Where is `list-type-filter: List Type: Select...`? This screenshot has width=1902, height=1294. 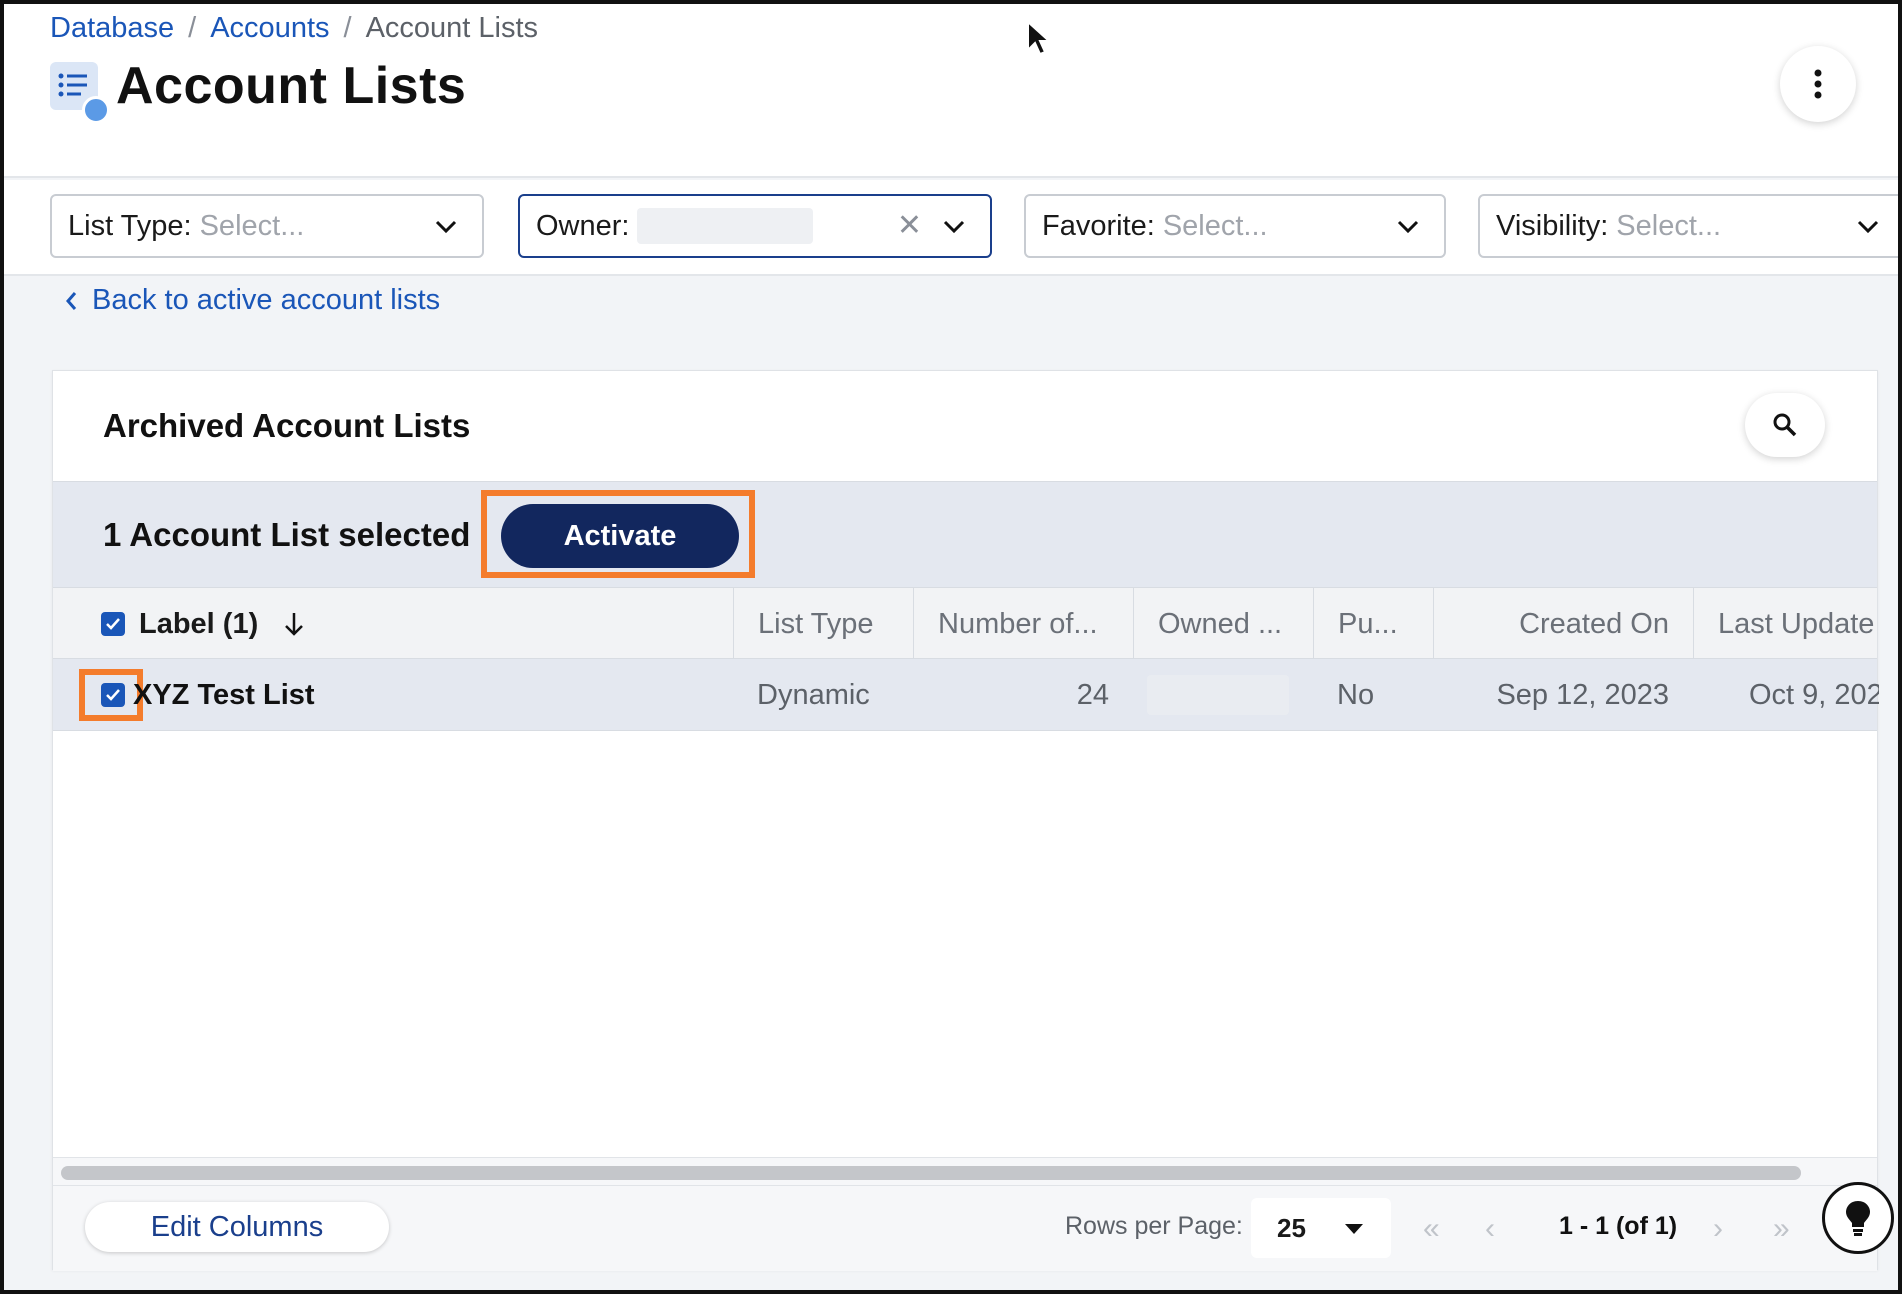
list-type-filter: List Type: Select... is located at coordinates (267, 226).